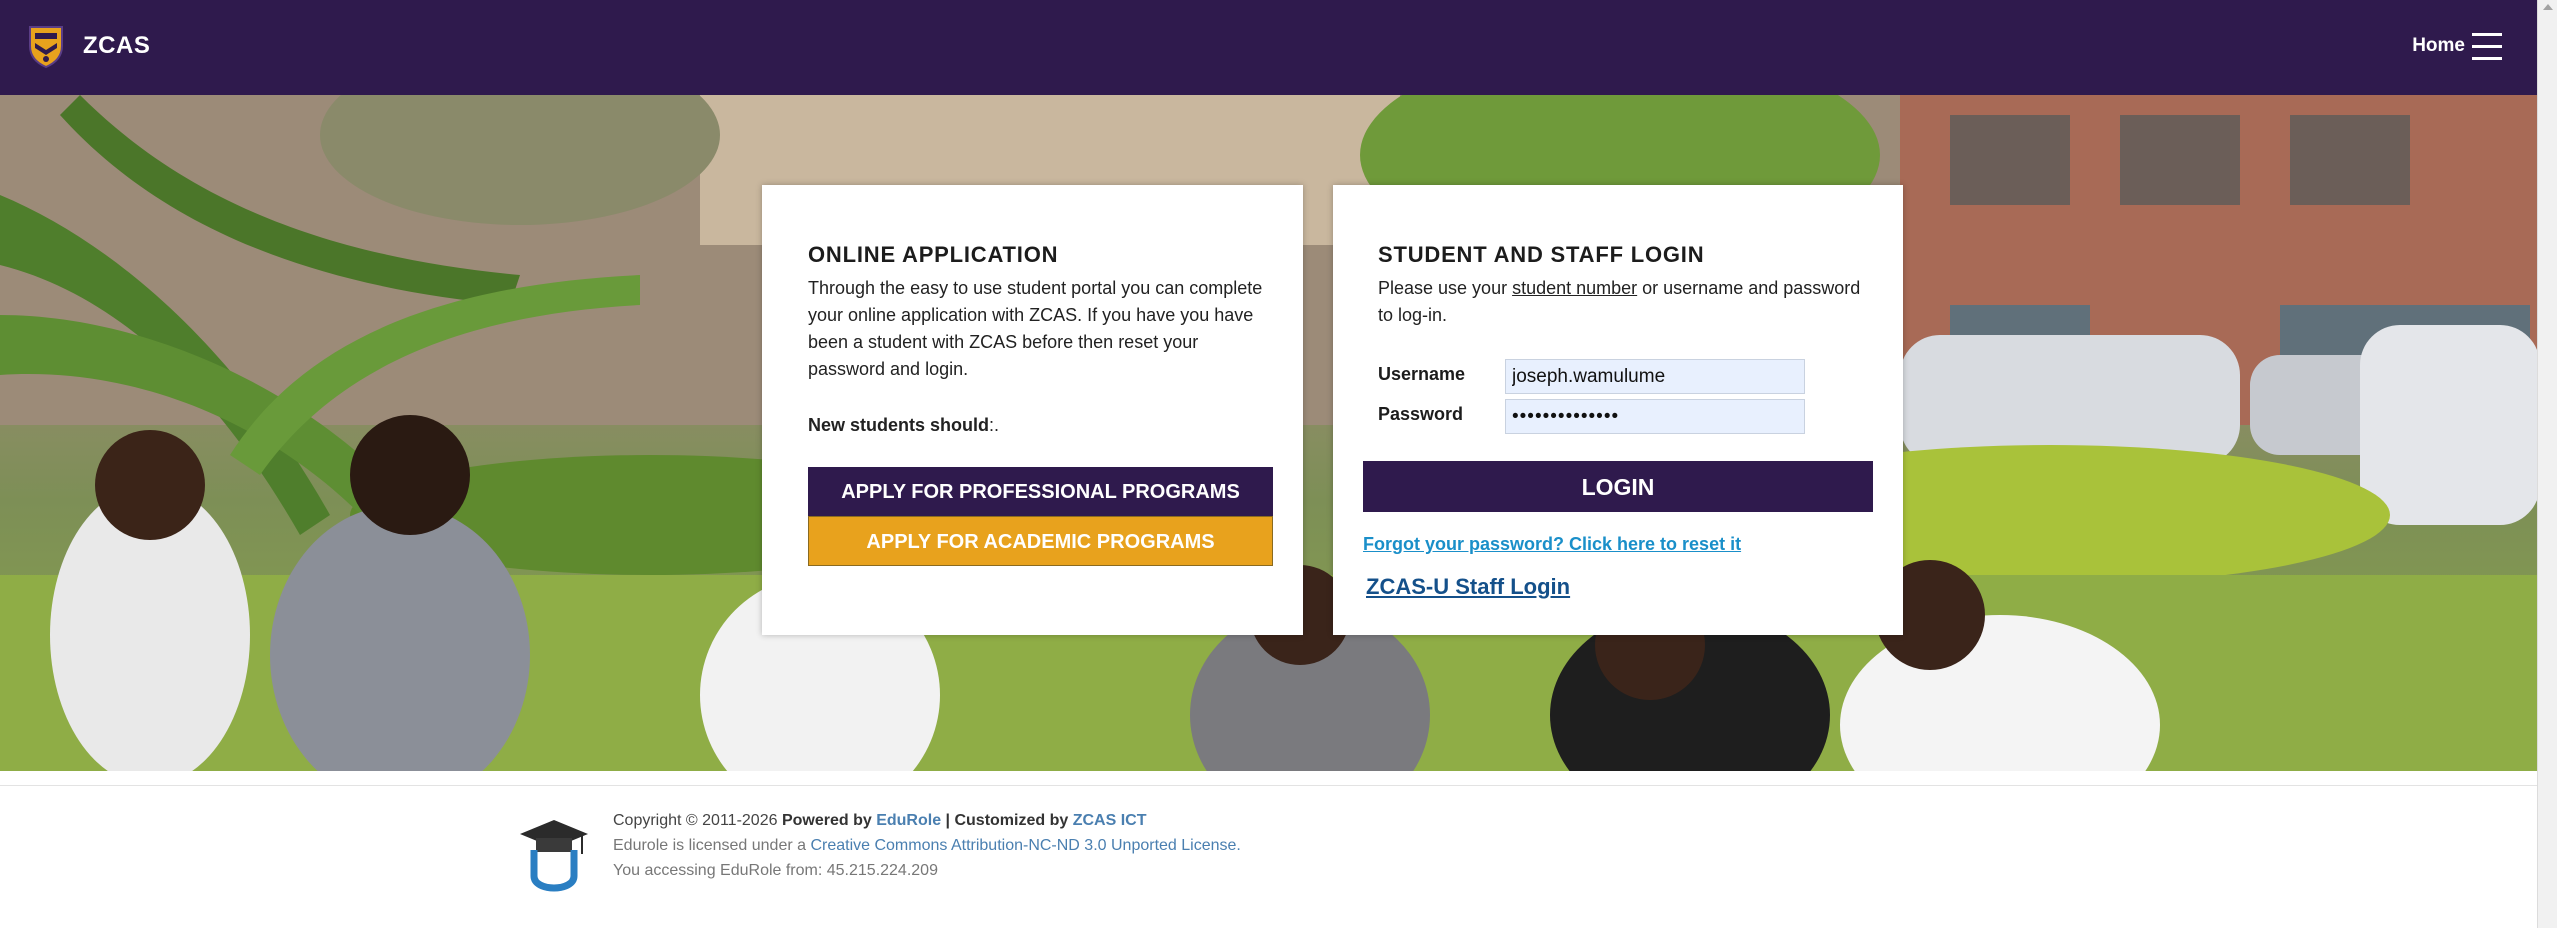  What do you see at coordinates (1422, 374) in the screenshot?
I see `username-label: Username` at bounding box center [1422, 374].